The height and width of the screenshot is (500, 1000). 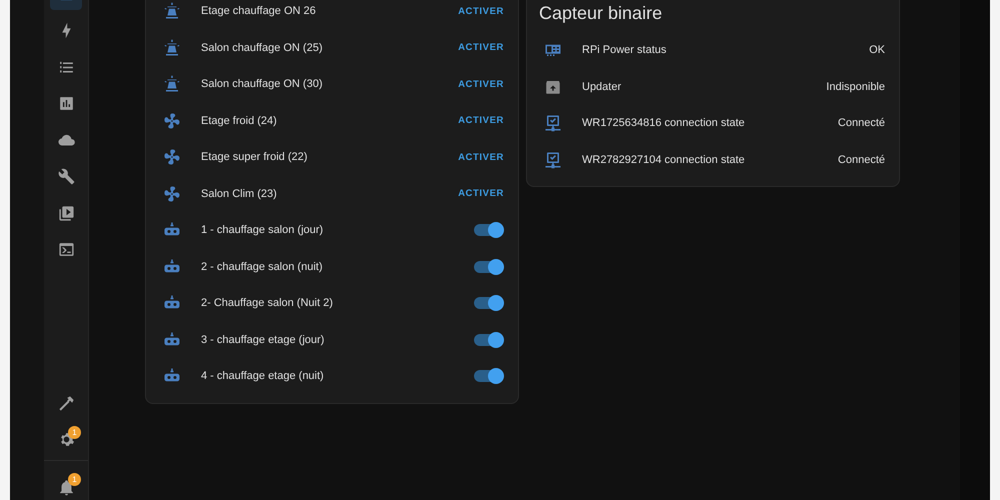 I want to click on media-icon, so click(x=66, y=213).